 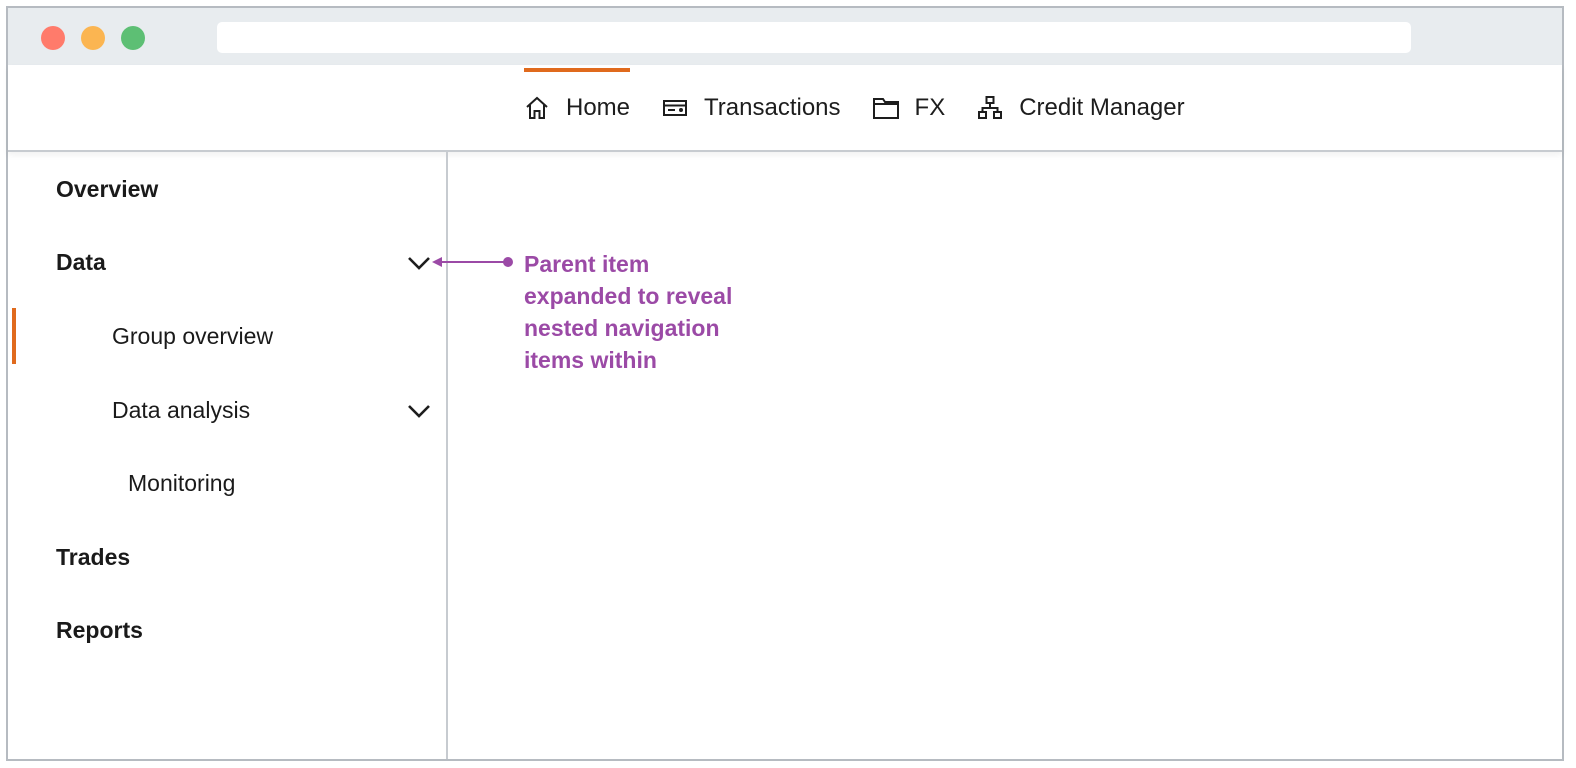 What do you see at coordinates (93, 38) in the screenshot?
I see `minimize-window-button` at bounding box center [93, 38].